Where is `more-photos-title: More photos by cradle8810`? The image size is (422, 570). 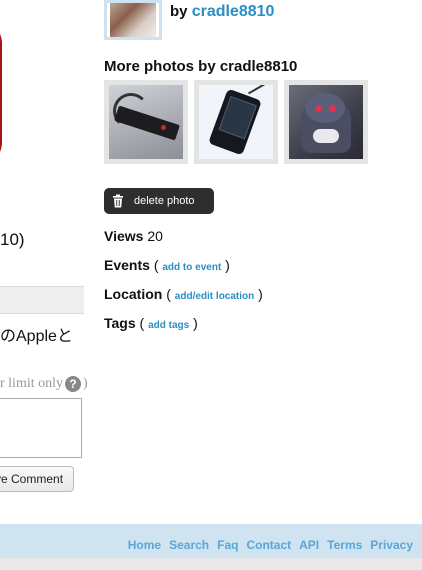 more-photos-title: More photos by cradle8810 is located at coordinates (201, 66).